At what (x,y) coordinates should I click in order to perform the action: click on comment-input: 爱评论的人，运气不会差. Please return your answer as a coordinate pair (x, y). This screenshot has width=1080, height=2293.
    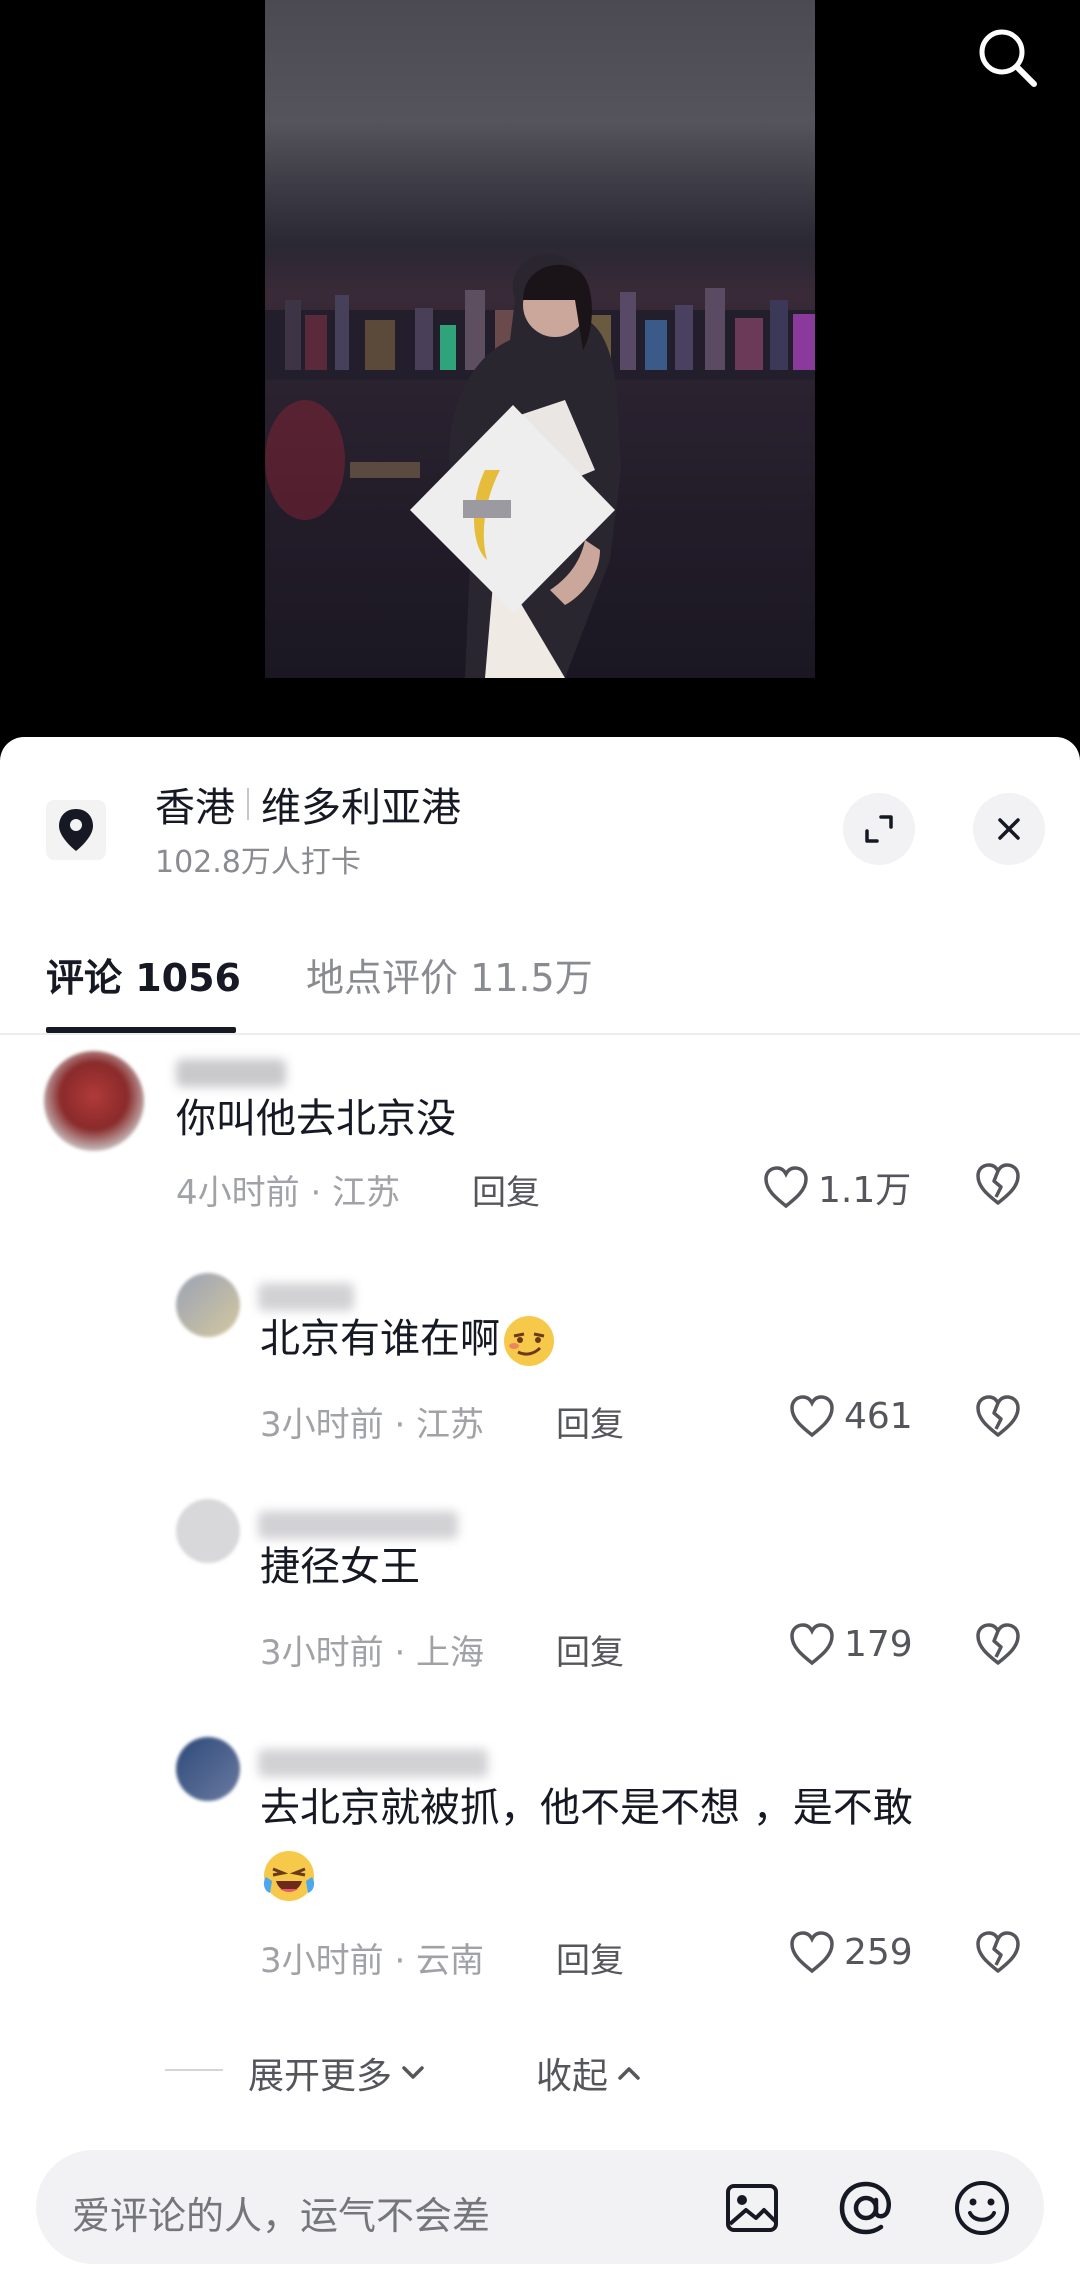
    Looking at the image, I should click on (281, 2212).